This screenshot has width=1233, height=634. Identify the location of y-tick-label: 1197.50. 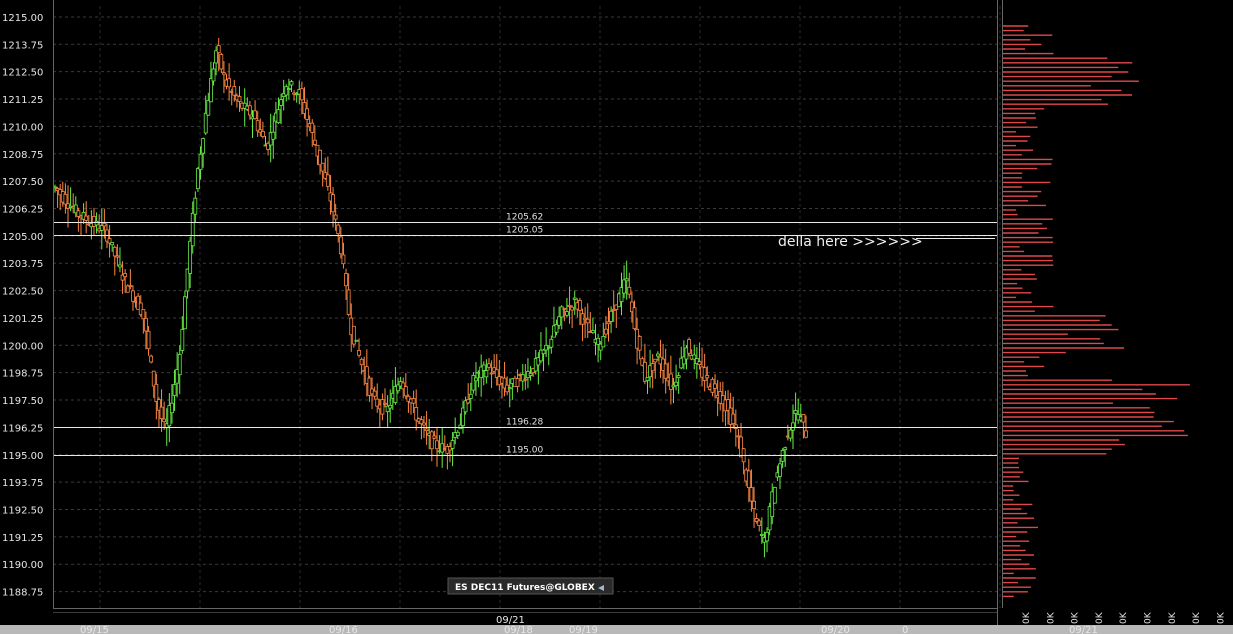
(22, 401).